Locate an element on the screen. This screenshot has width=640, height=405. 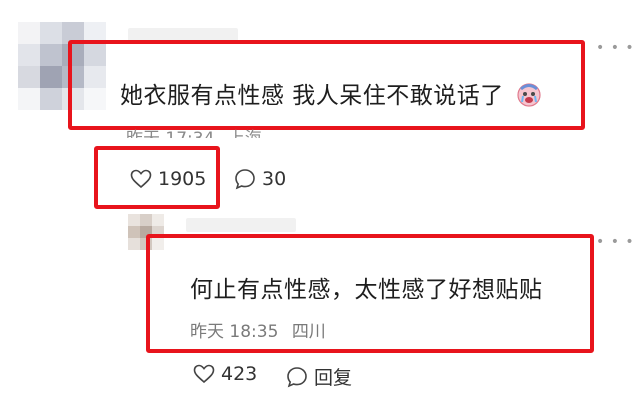
comment-body: 她衣服有点性感 我人呆住不敢说话了 is located at coordinates (312, 96).